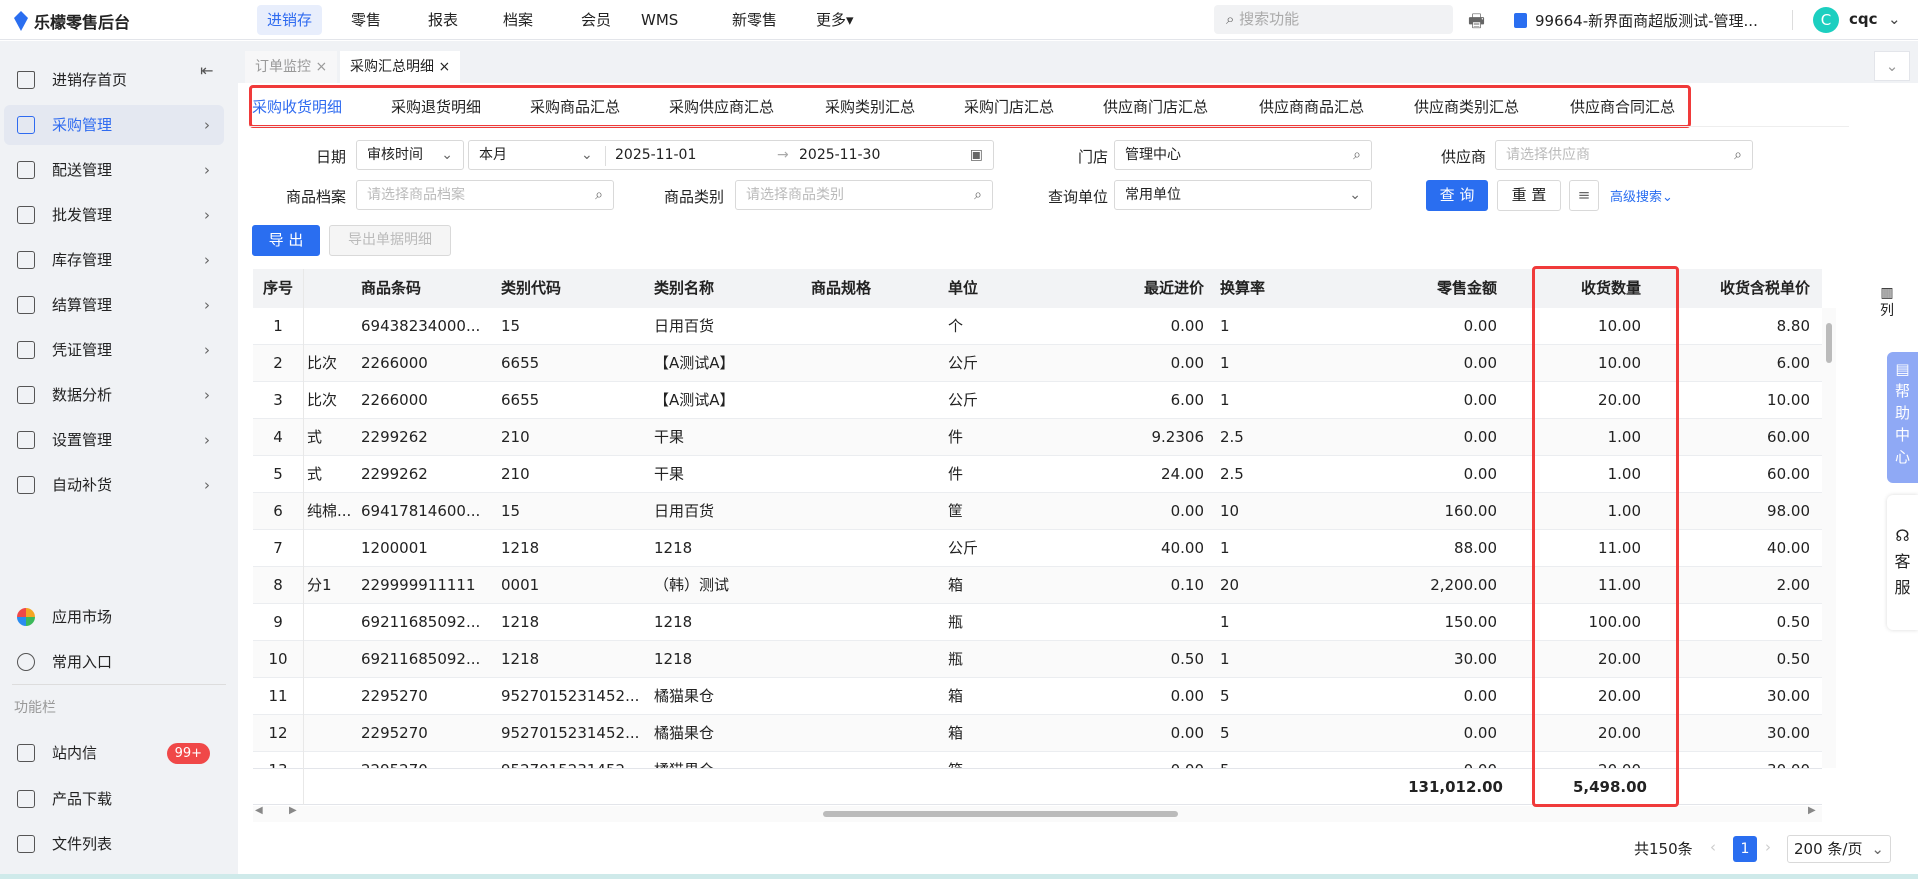  What do you see at coordinates (114, 662) in the screenshot?
I see `sidebar-item-favorites: 常用入口` at bounding box center [114, 662].